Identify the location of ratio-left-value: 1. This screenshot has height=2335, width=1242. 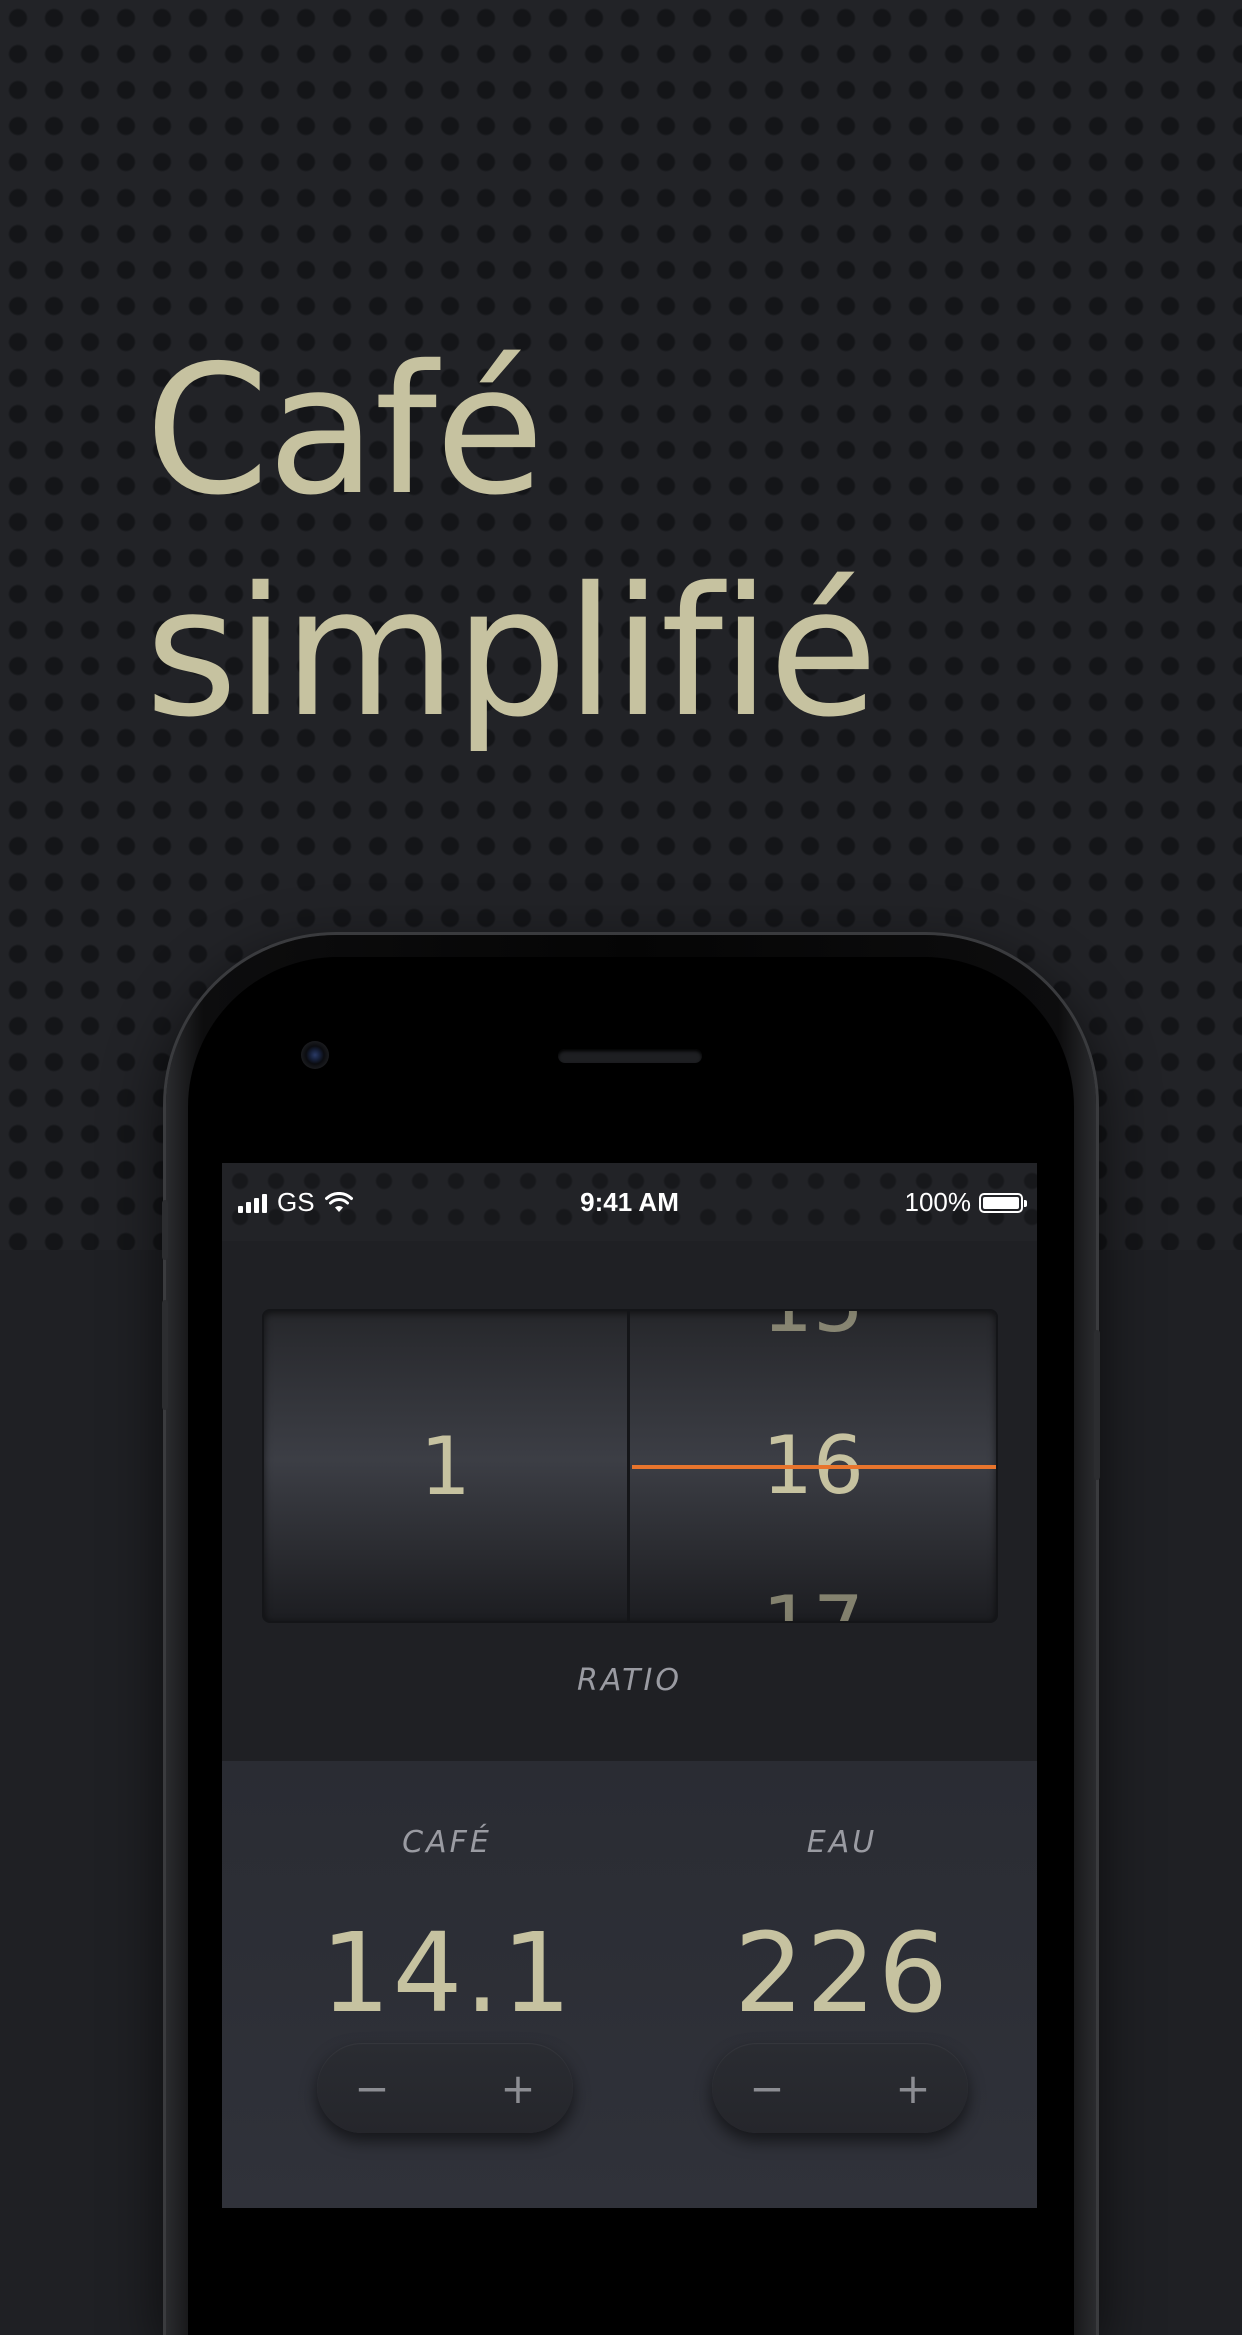
(445, 1466).